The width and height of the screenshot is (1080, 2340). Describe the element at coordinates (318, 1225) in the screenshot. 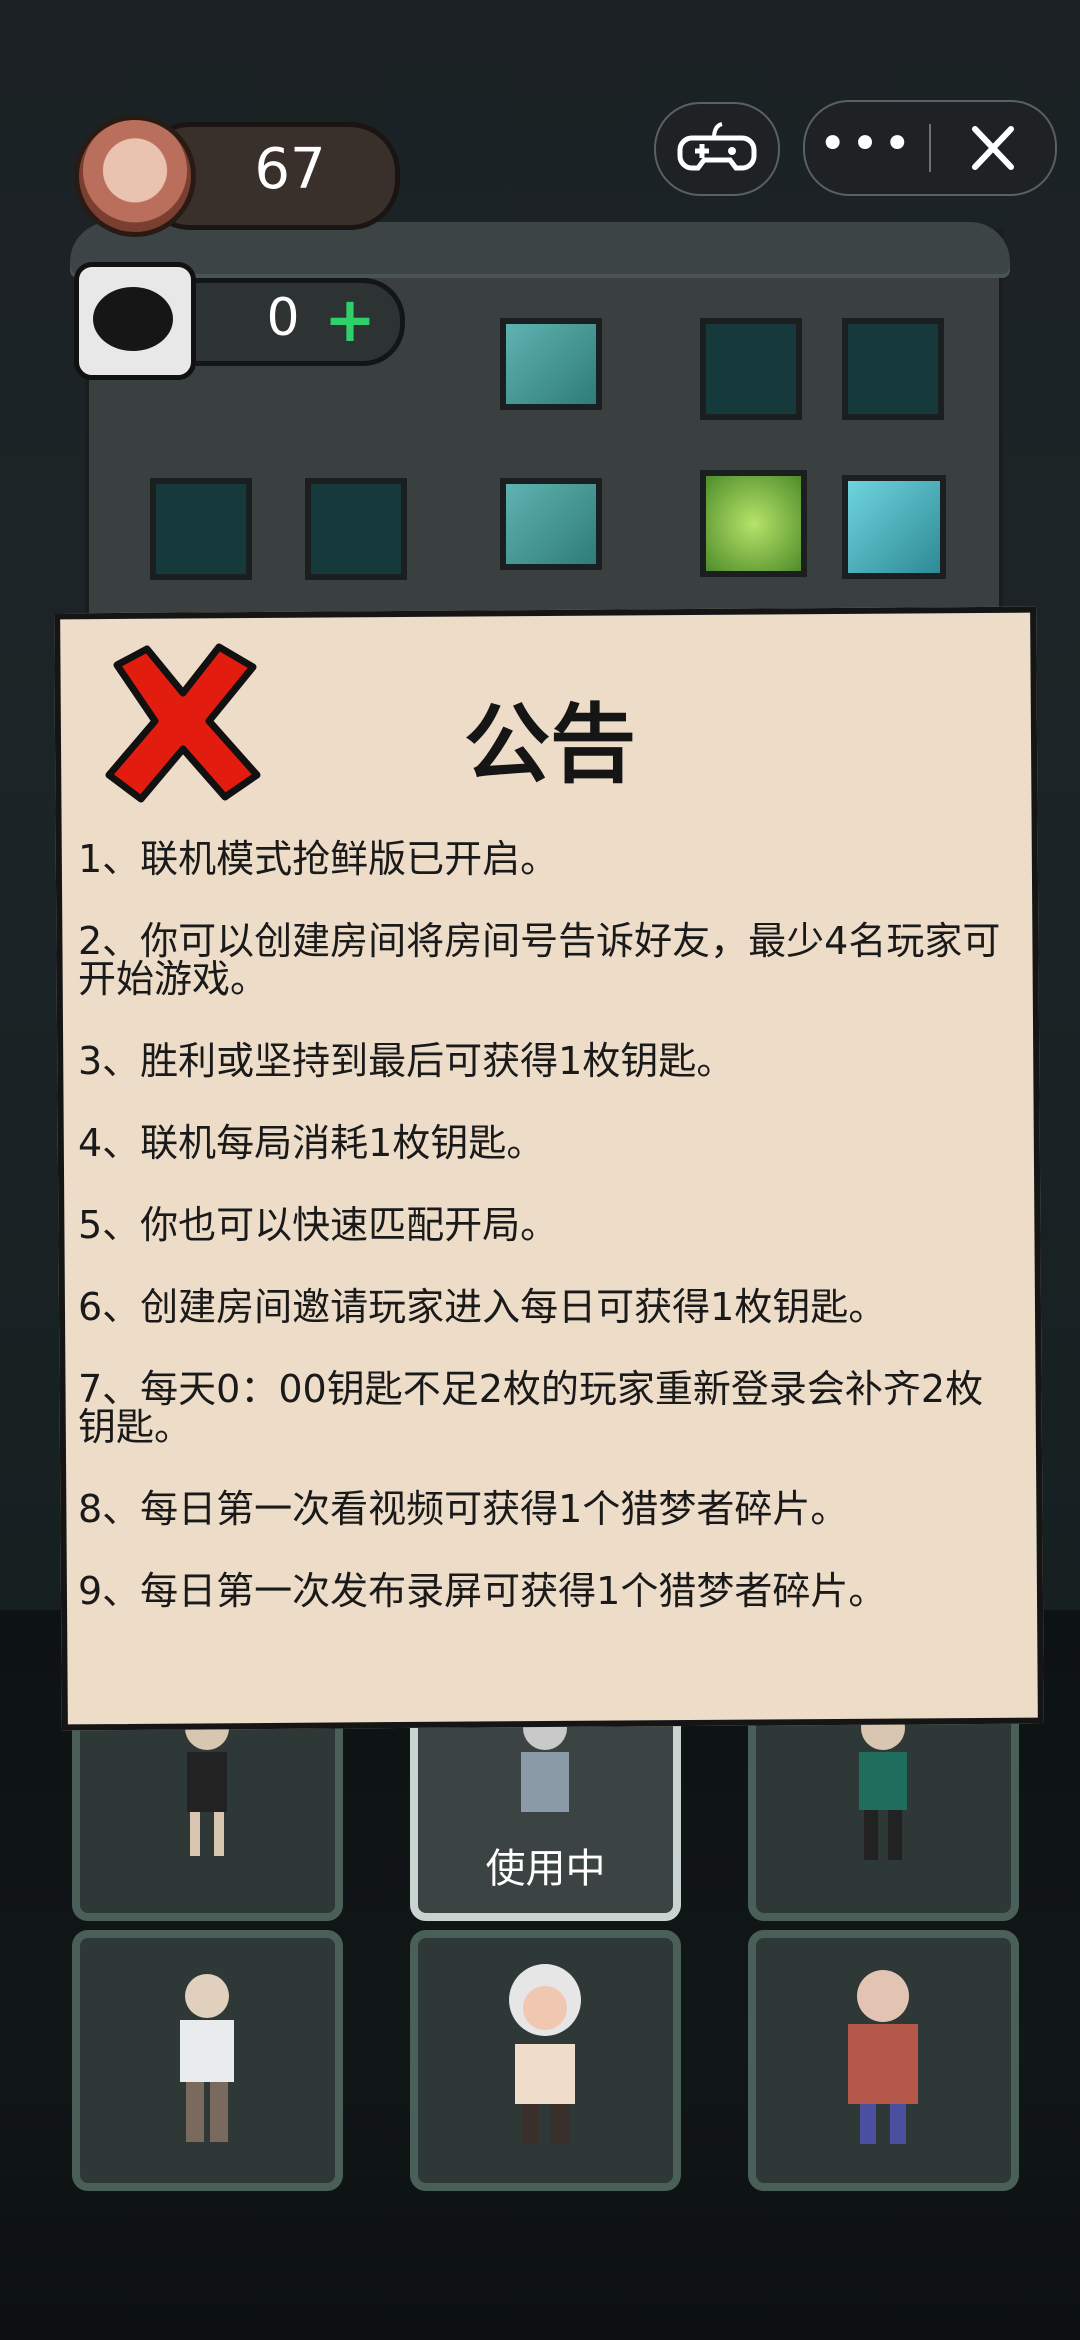

I see `notice-item: 5、你也可以快速匹配开局。` at that location.